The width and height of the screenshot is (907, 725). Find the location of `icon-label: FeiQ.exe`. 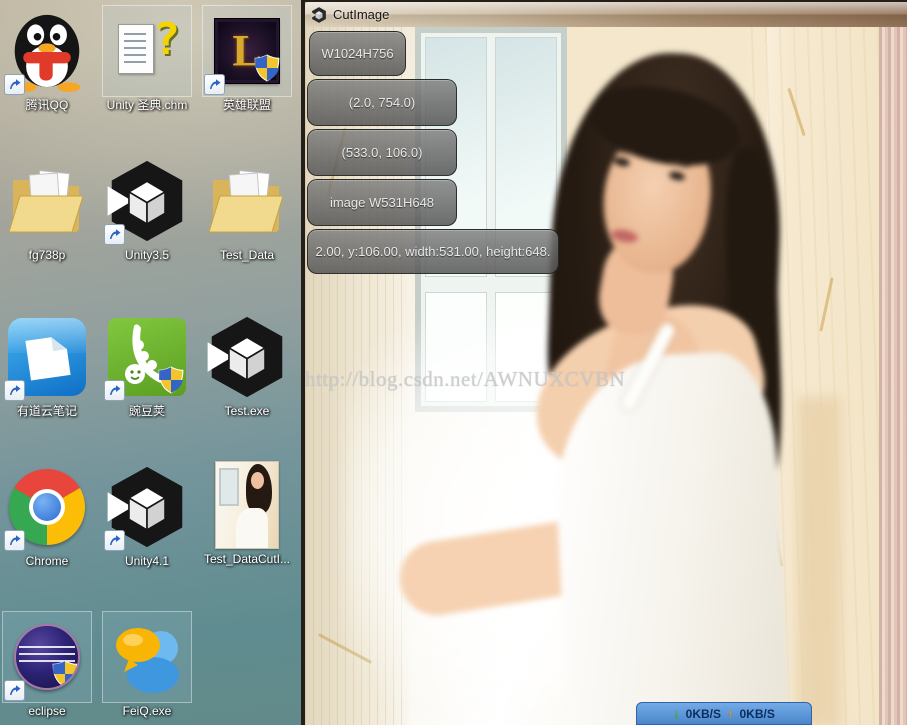

icon-label: FeiQ.exe is located at coordinates (147, 711).